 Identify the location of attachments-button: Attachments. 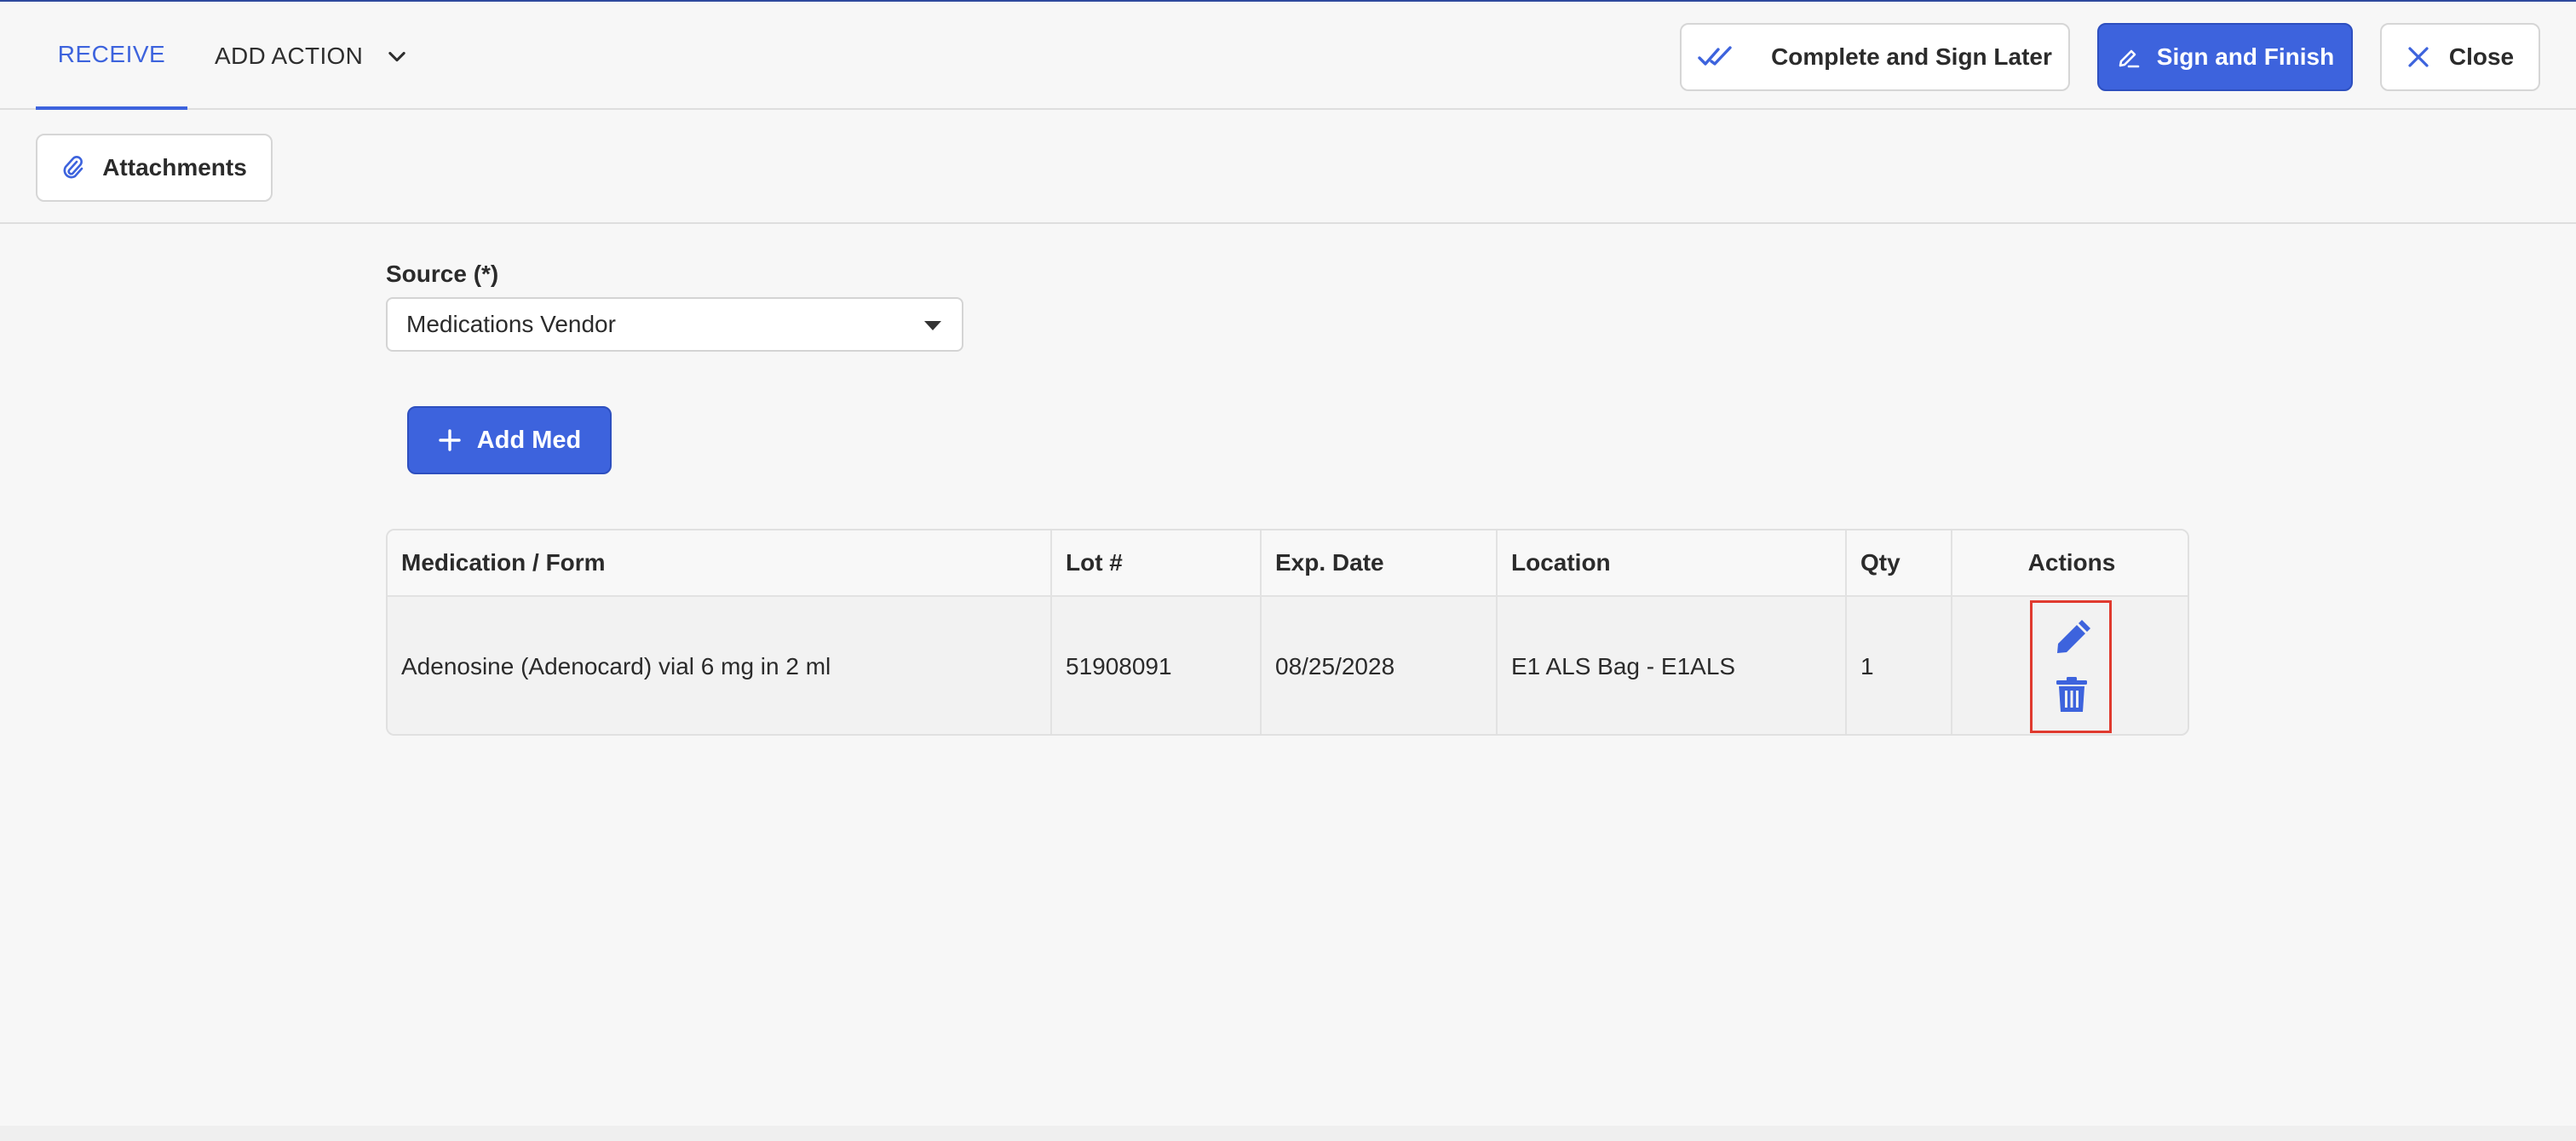
(154, 168).